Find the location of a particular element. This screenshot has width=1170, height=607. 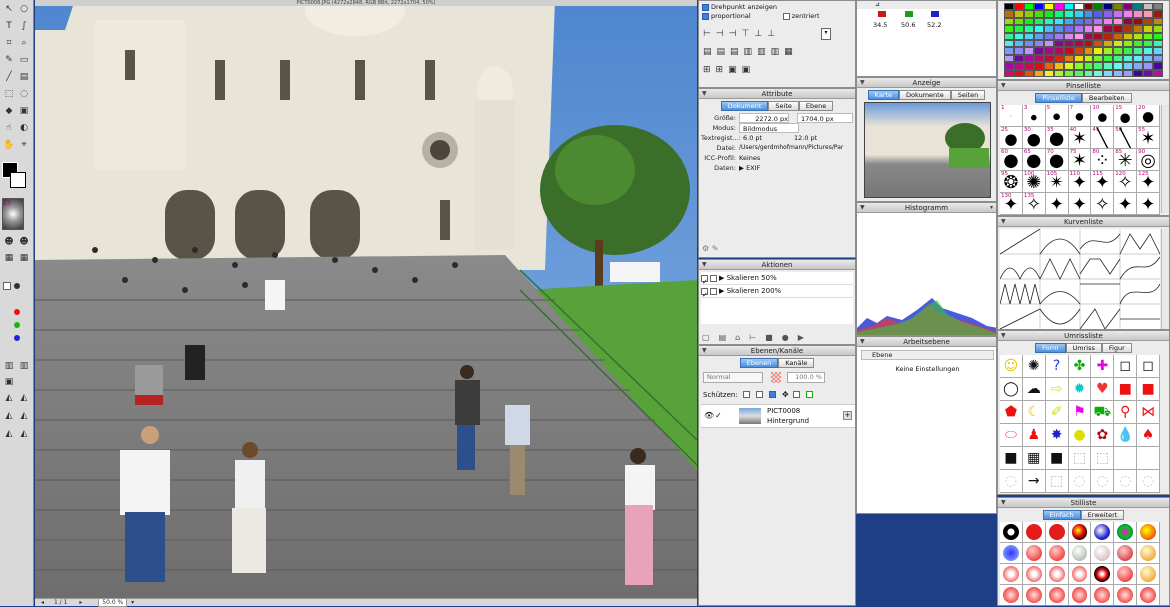

lasso-tool-icon: ○ is located at coordinates (24, 9).